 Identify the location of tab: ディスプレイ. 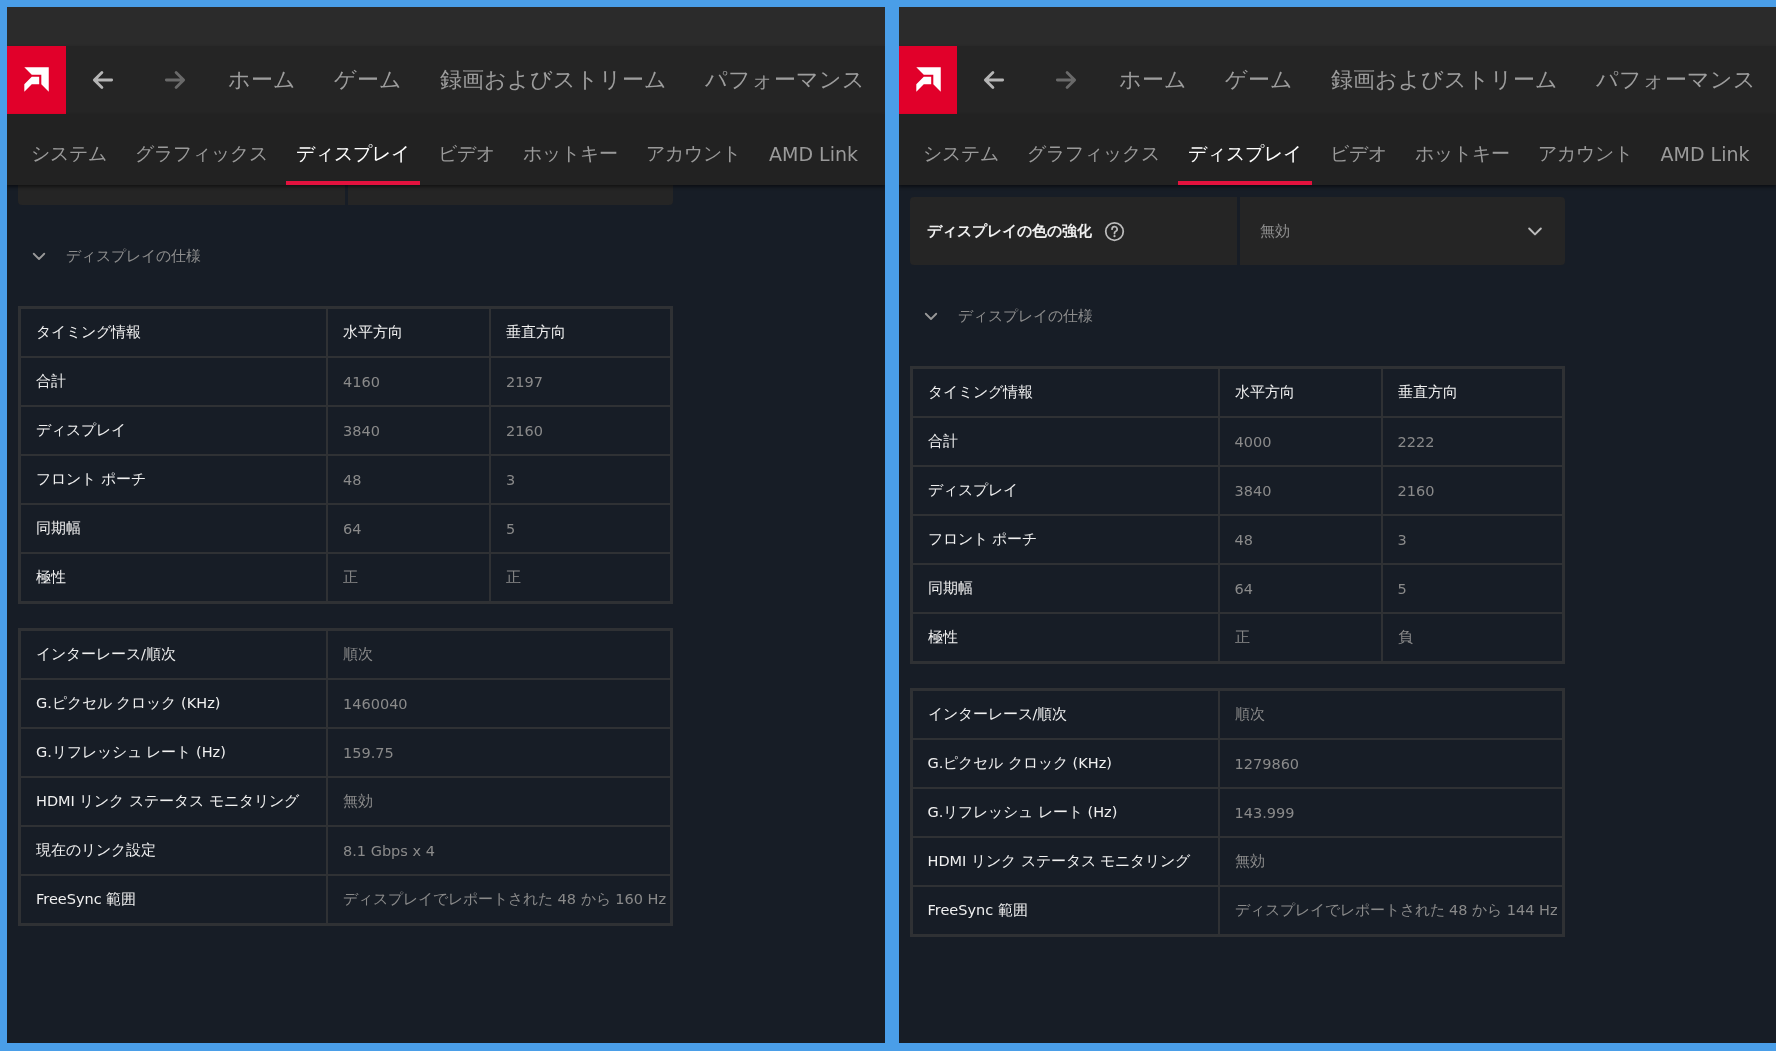
(1244, 156).